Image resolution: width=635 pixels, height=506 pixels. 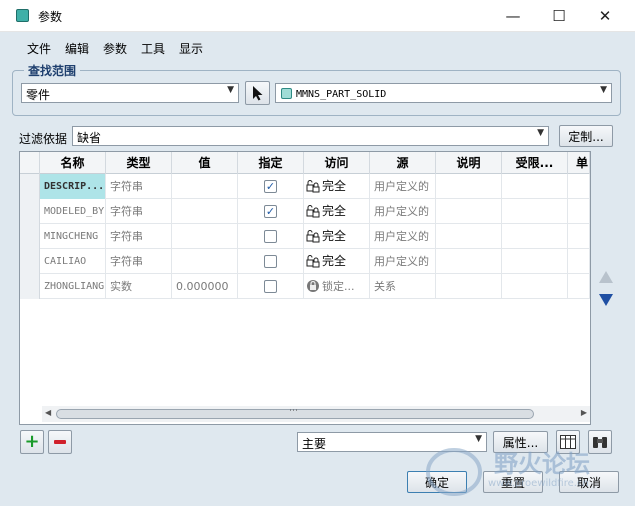 What do you see at coordinates (513, 15) in the screenshot?
I see `minimize-button: —` at bounding box center [513, 15].